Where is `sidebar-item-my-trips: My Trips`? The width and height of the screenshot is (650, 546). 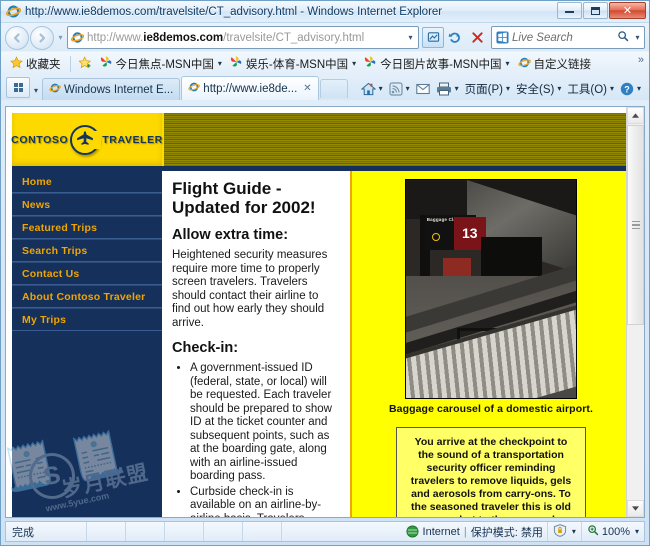 sidebar-item-my-trips: My Trips is located at coordinates (87, 319).